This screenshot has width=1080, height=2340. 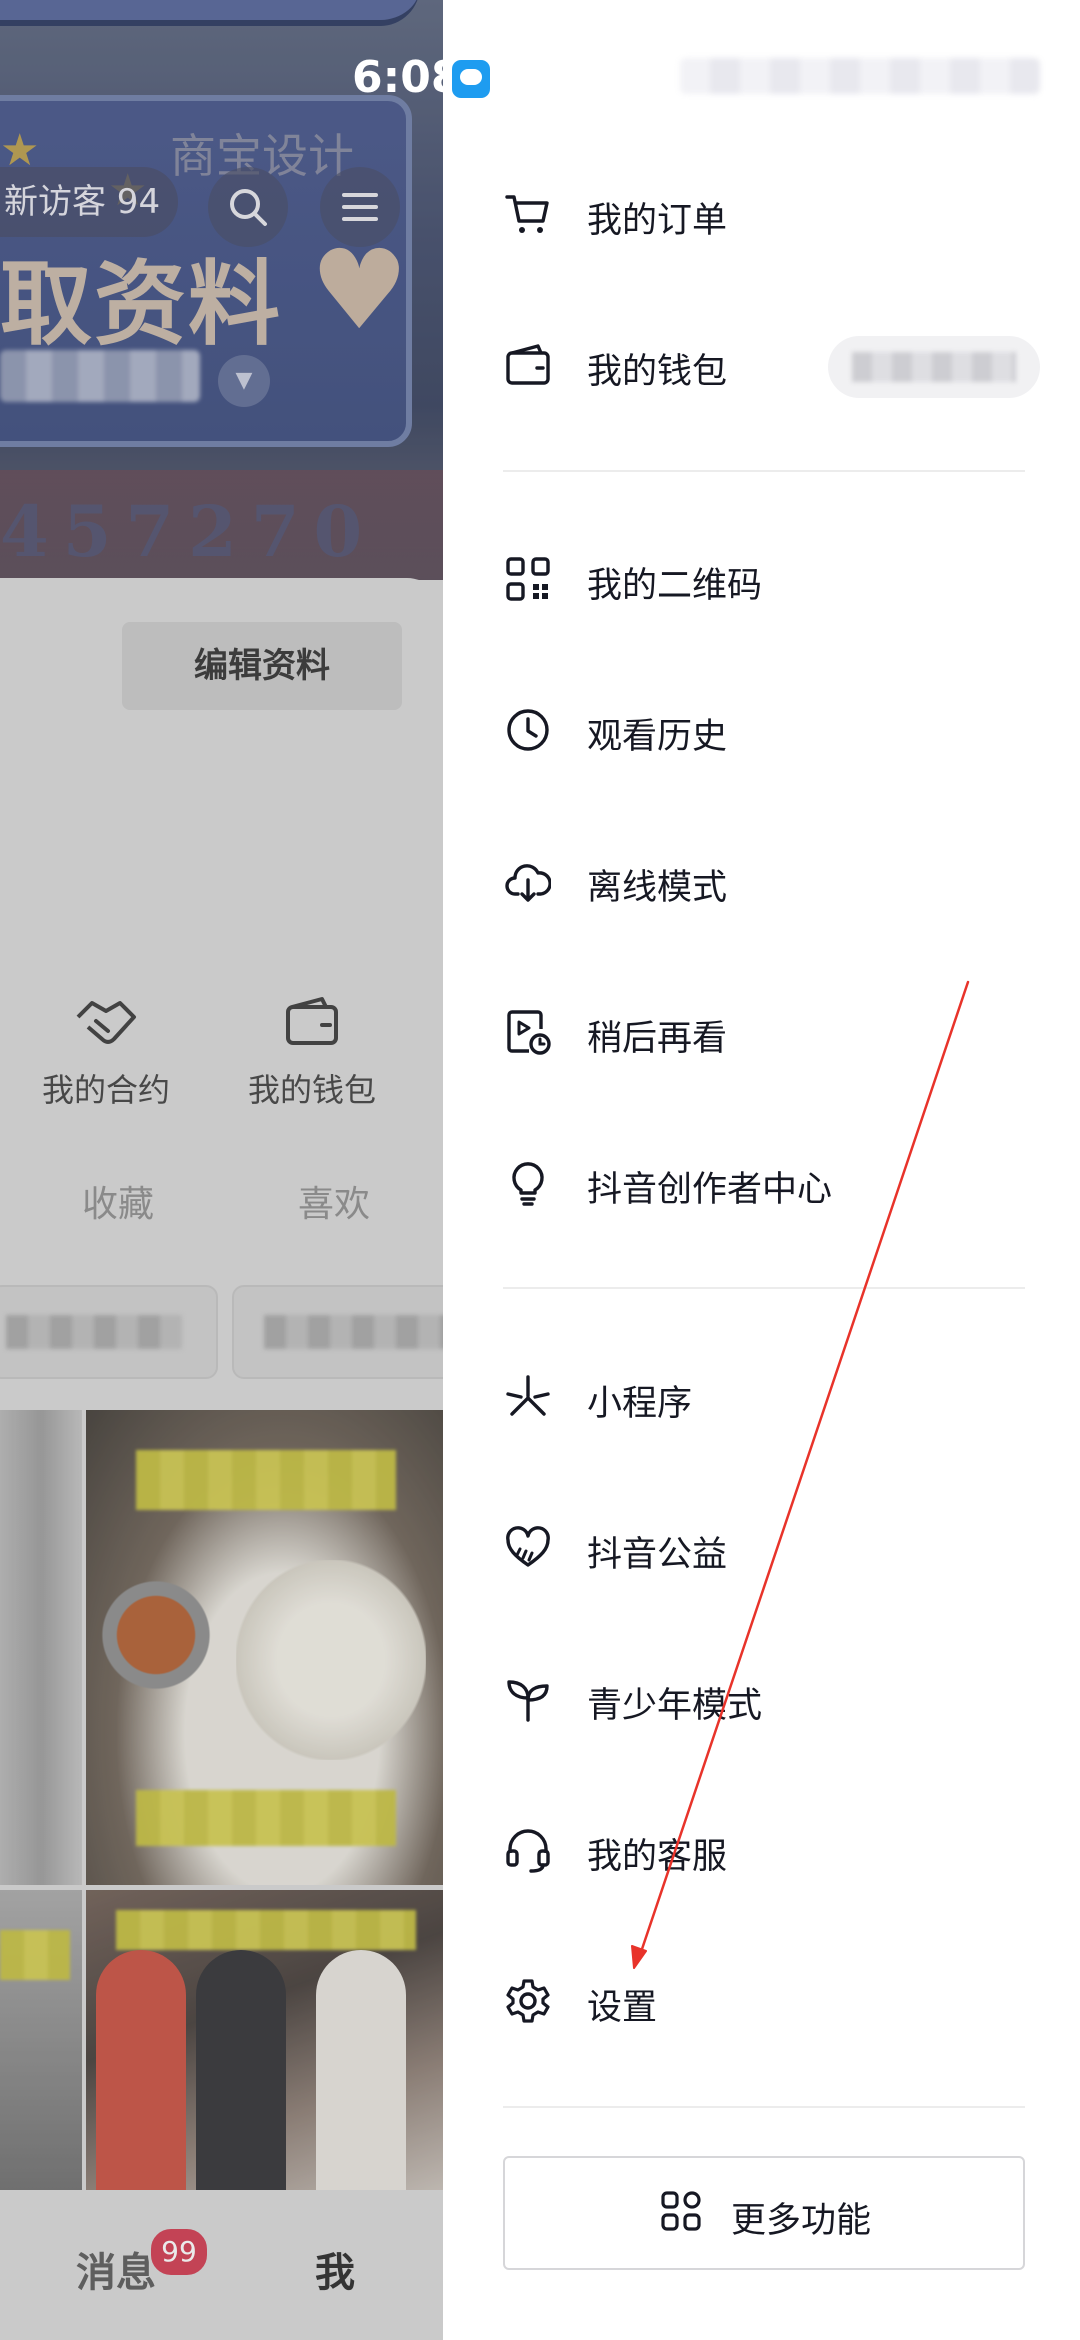 What do you see at coordinates (657, 737) in the screenshot?
I see `drawer-item-label: 观看历史` at bounding box center [657, 737].